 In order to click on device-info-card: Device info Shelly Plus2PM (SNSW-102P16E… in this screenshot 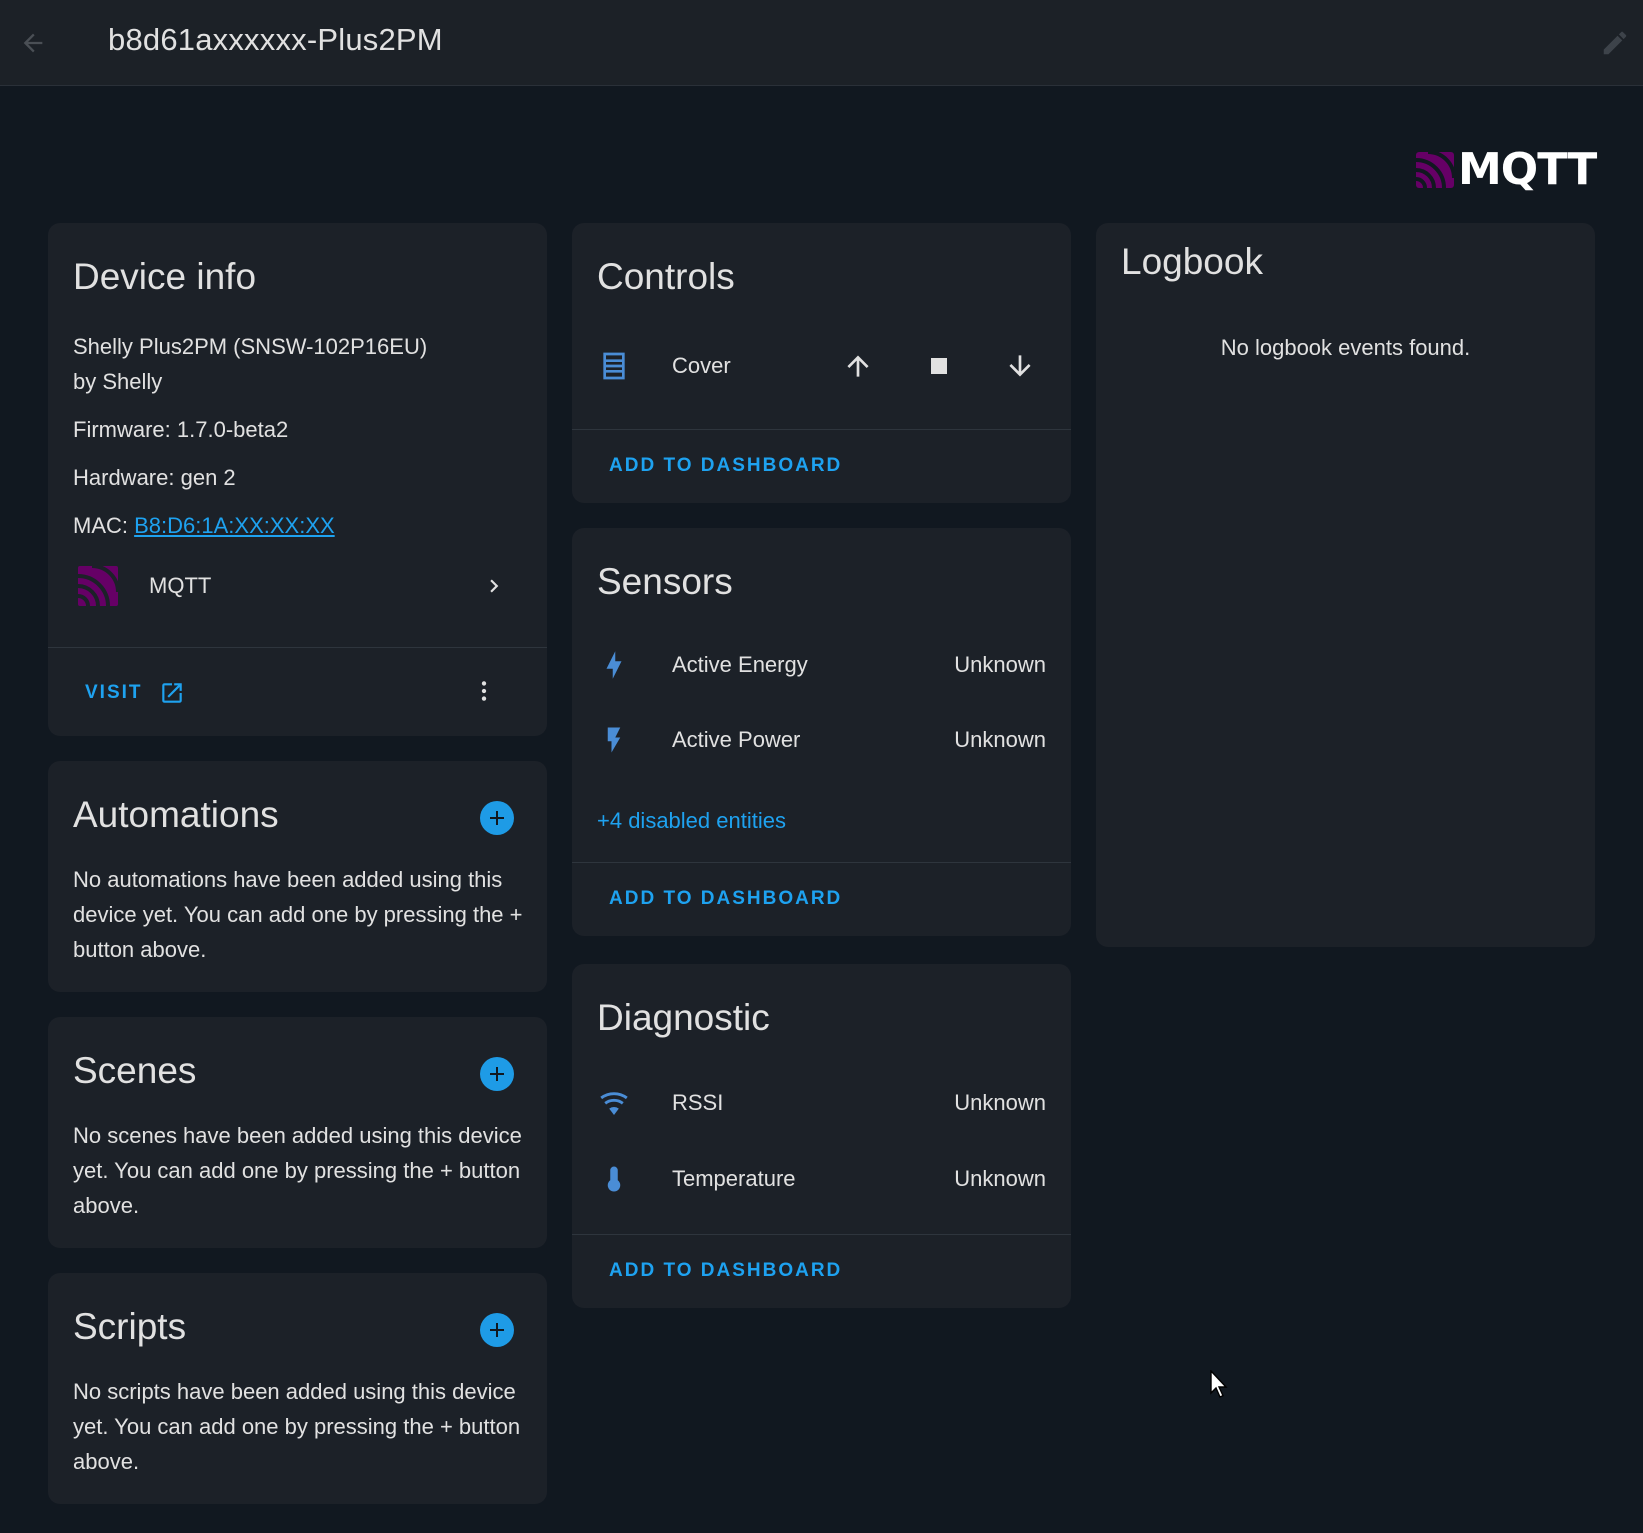, I will do `click(297, 479)`.